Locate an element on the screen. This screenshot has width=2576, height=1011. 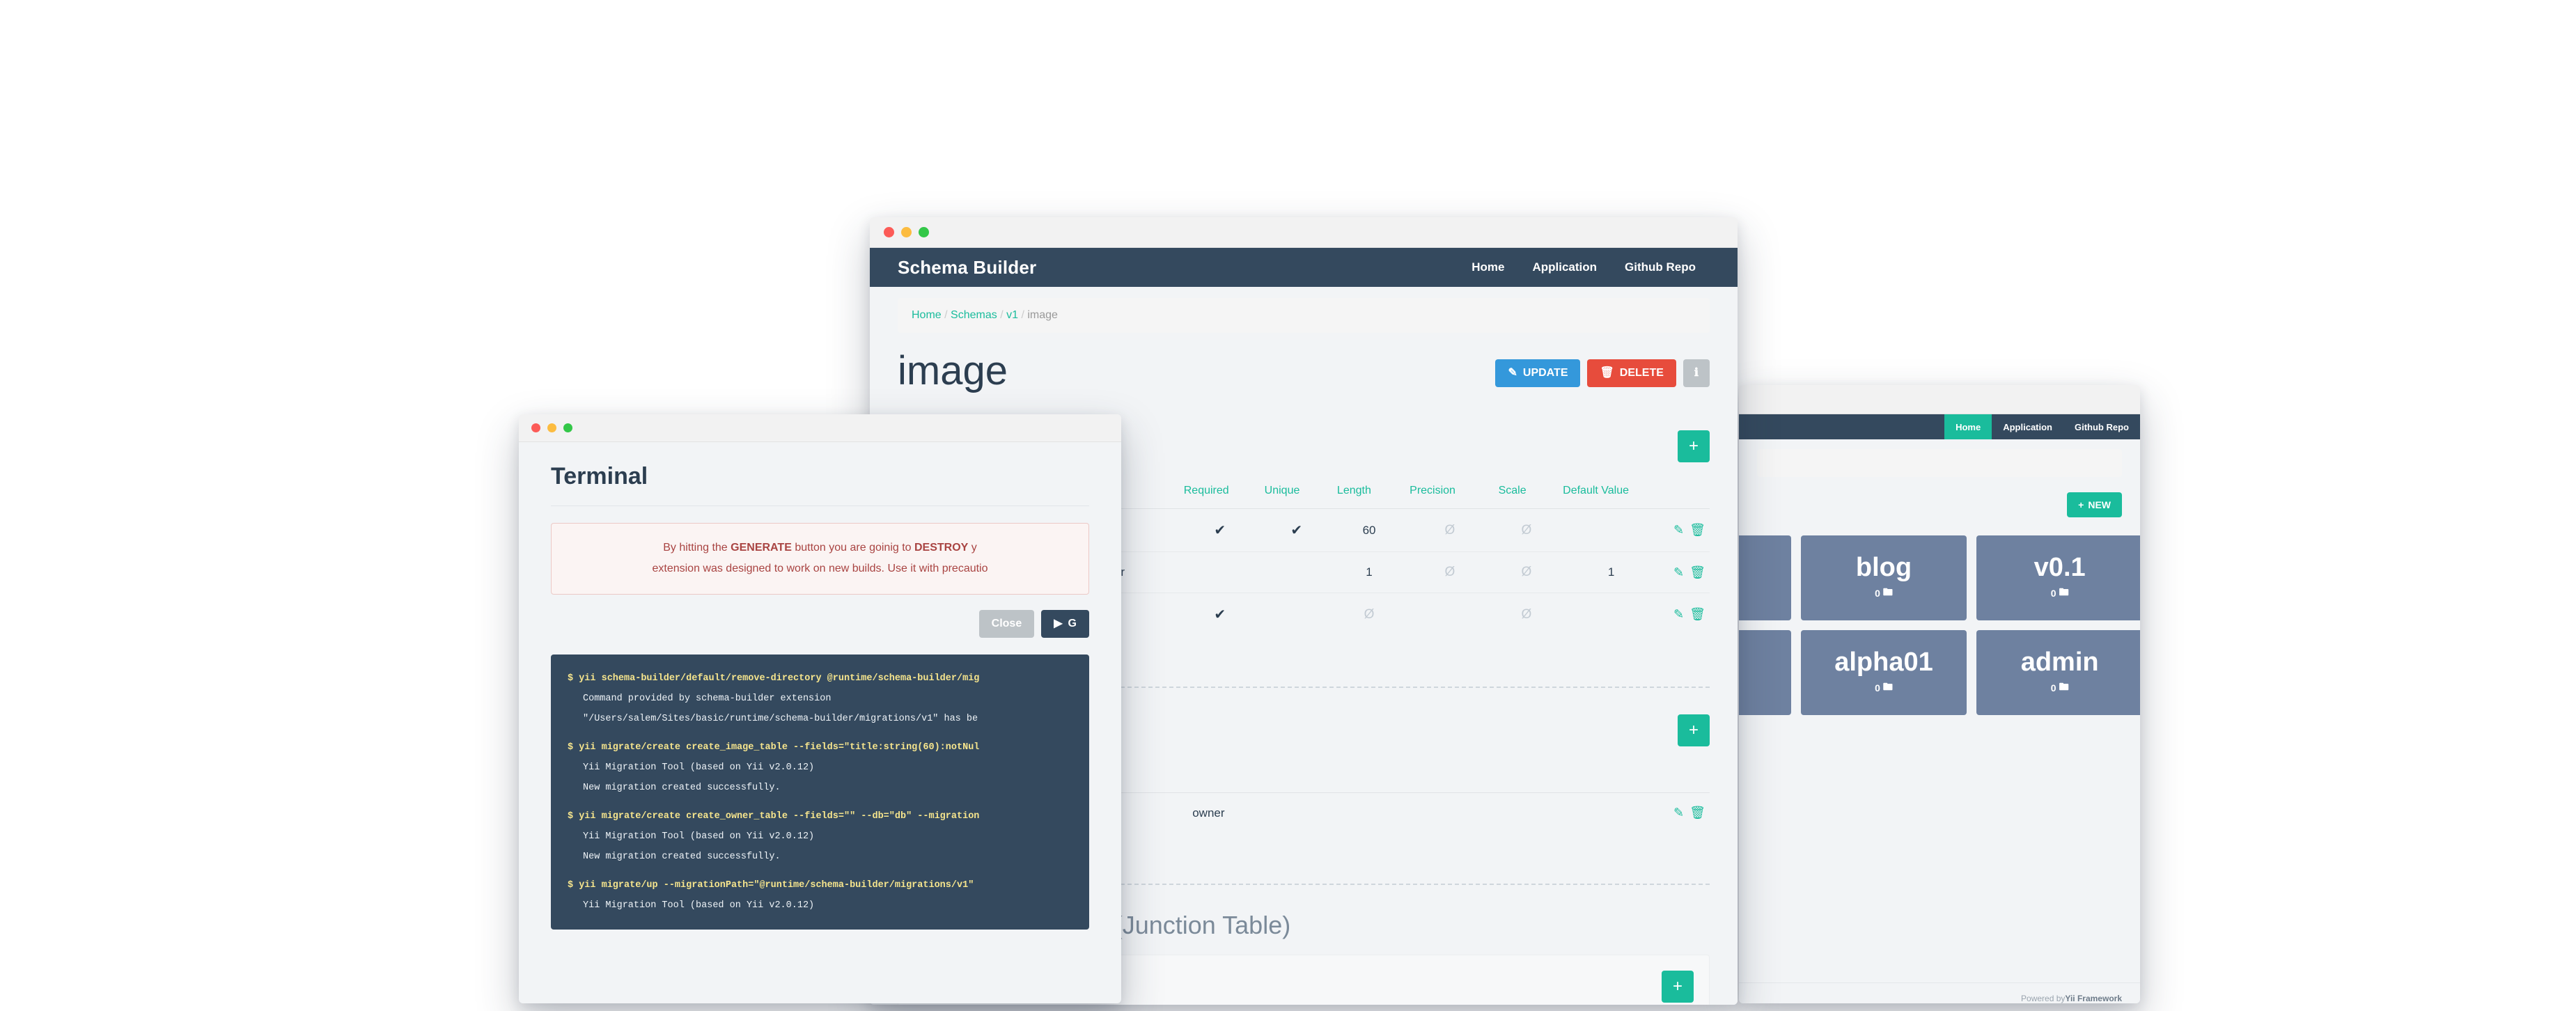
breadcrumb-current: image is located at coordinates (1042, 315).